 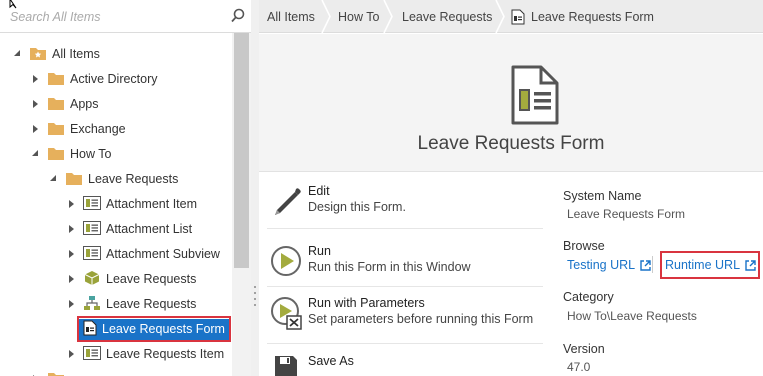 What do you see at coordinates (92, 304) in the screenshot?
I see `workflow-icon` at bounding box center [92, 304].